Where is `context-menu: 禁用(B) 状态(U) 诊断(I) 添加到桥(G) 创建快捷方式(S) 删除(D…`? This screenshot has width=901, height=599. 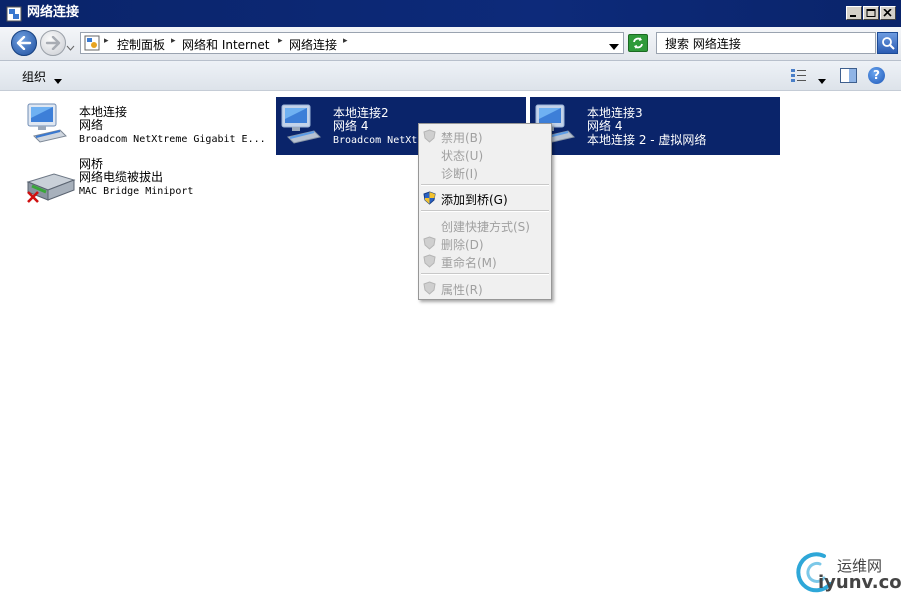 context-menu: 禁用(B) 状态(U) 诊断(I) 添加到桥(G) 创建快捷方式(S) 删除(D… is located at coordinates (485, 211).